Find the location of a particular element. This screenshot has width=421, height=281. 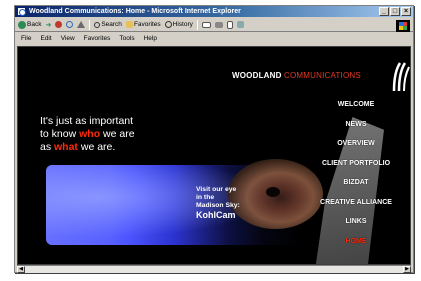

discuss-icon is located at coordinates (240, 24).